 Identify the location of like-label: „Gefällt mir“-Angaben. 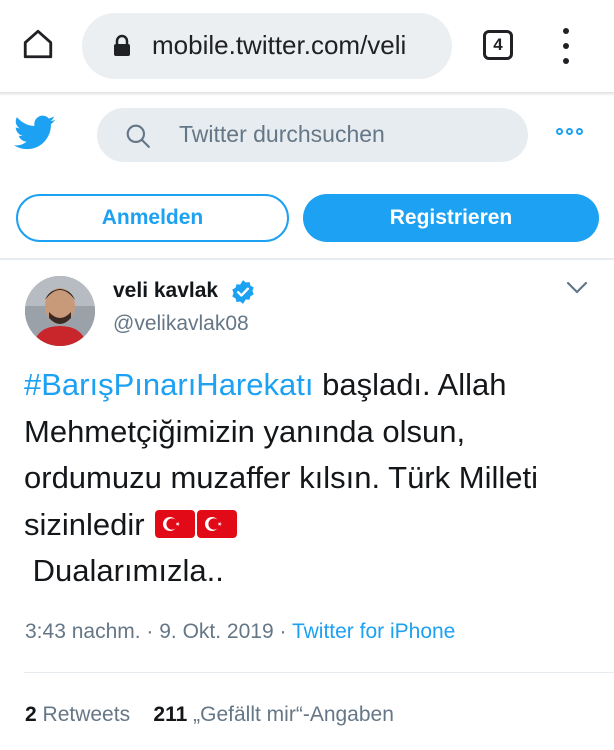
(293, 714).